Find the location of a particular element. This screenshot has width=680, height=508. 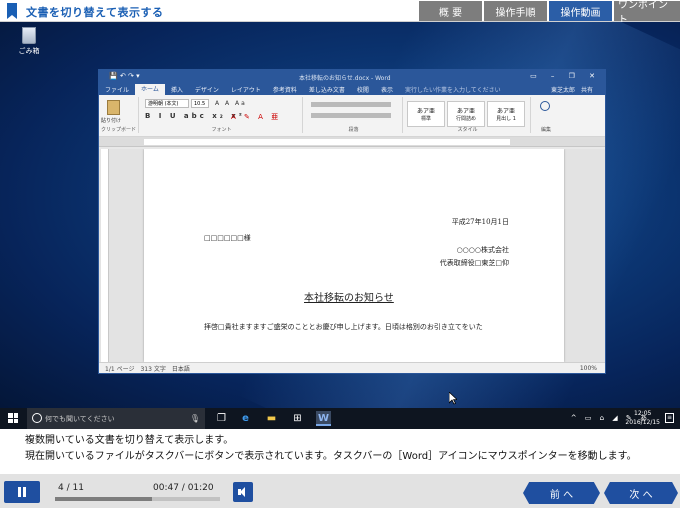

style-nospacing: あア亜 行間詰め is located at coordinates (466, 114).